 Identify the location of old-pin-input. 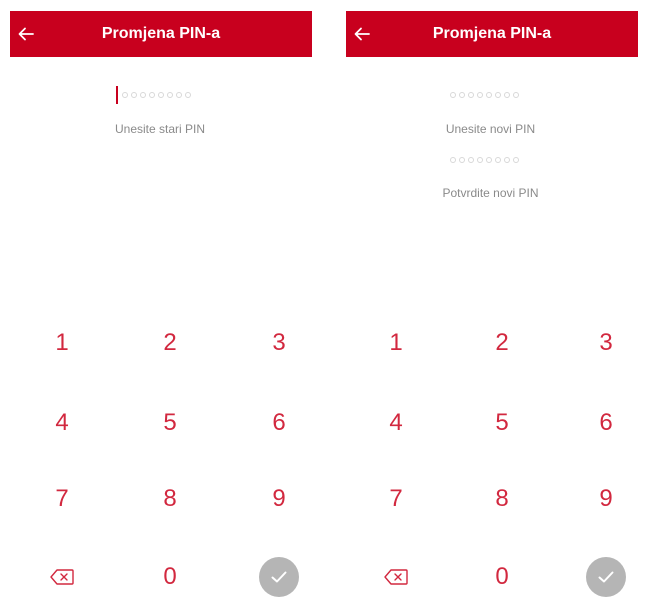
(155, 95).